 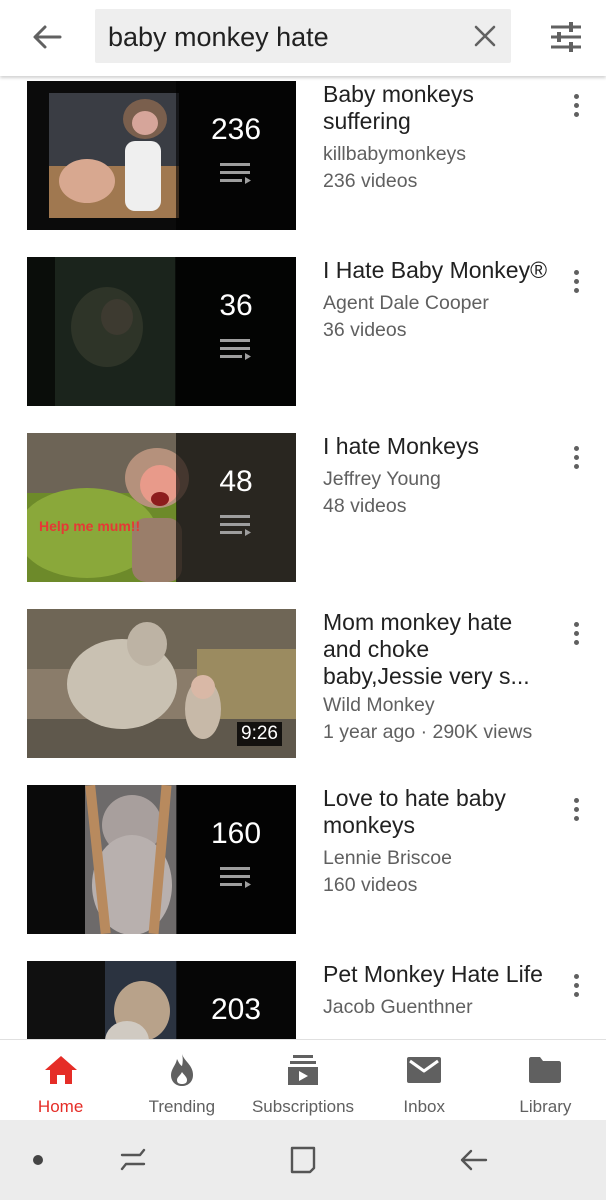 What do you see at coordinates (182, 1106) in the screenshot?
I see `nav-trending-label: Trending` at bounding box center [182, 1106].